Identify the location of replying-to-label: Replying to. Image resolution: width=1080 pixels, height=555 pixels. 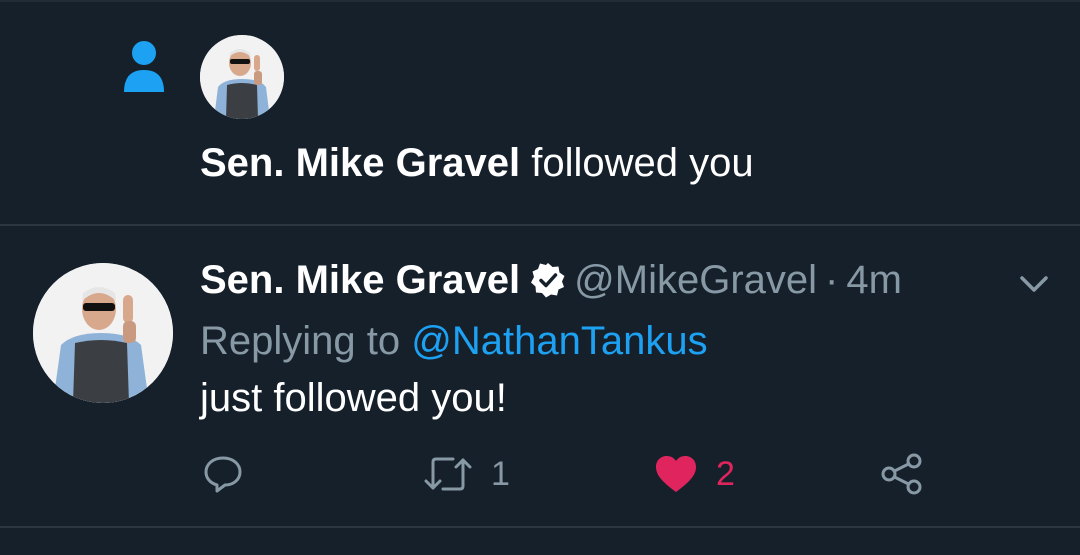
(306, 341).